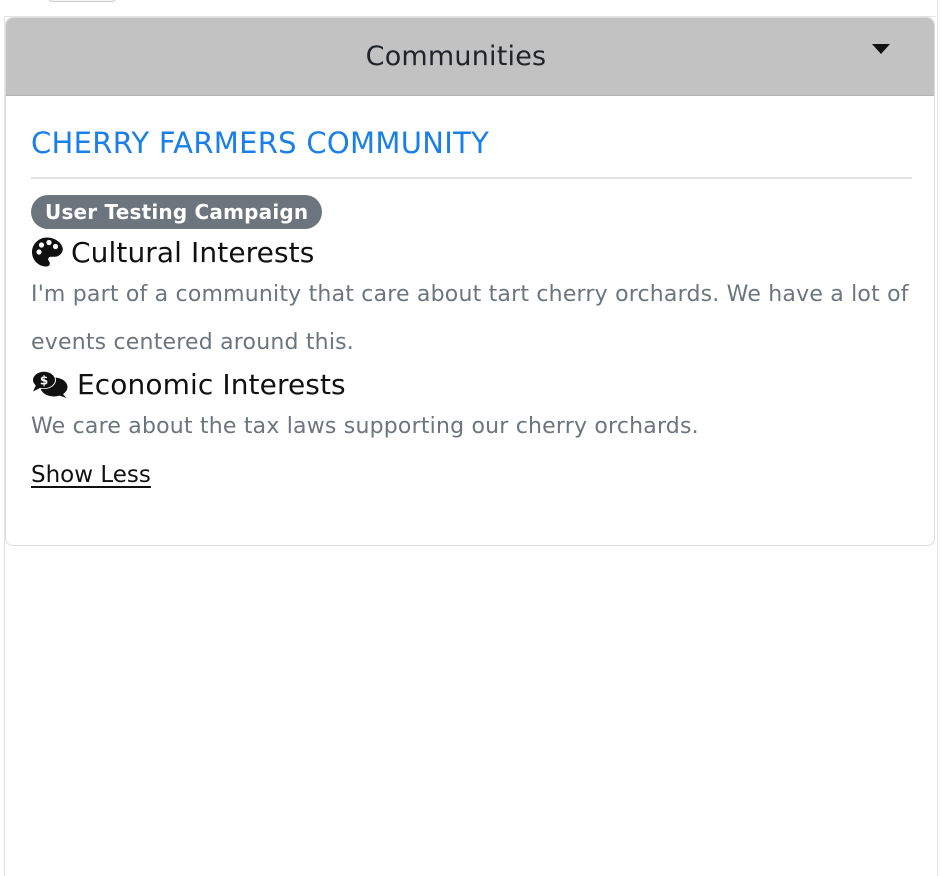 This screenshot has width=942, height=876. Describe the element at coordinates (881, 49) in the screenshot. I see `caret-down-icon` at that location.